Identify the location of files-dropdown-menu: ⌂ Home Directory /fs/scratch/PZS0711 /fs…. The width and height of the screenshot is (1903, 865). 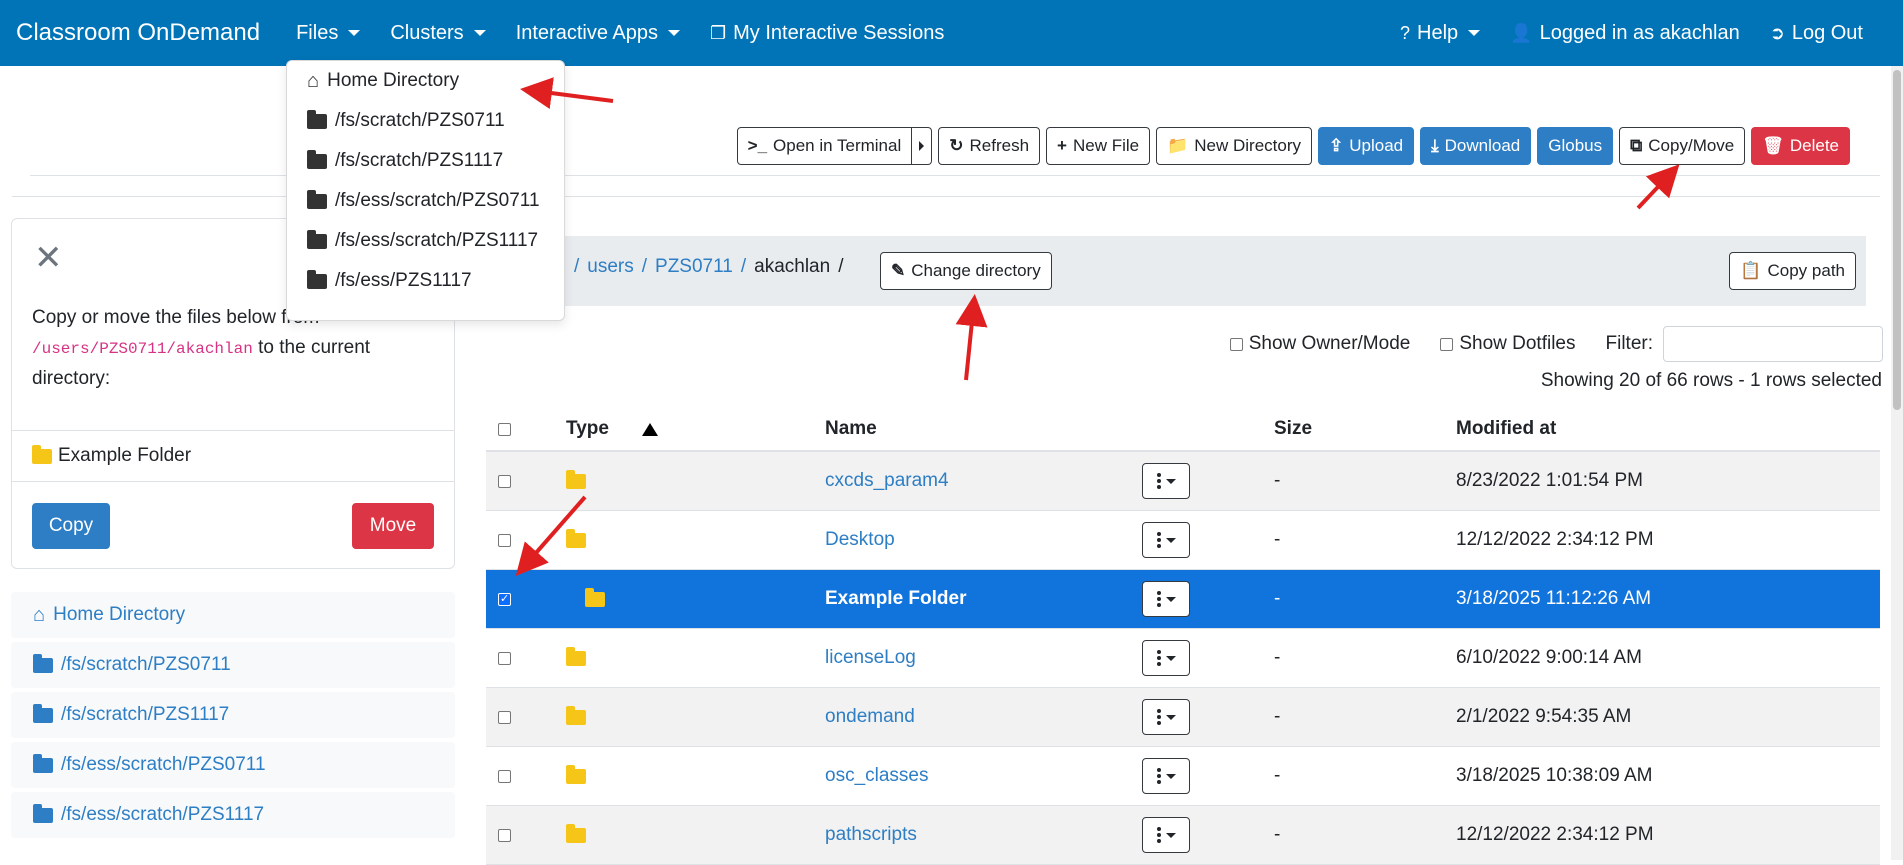
(425, 190).